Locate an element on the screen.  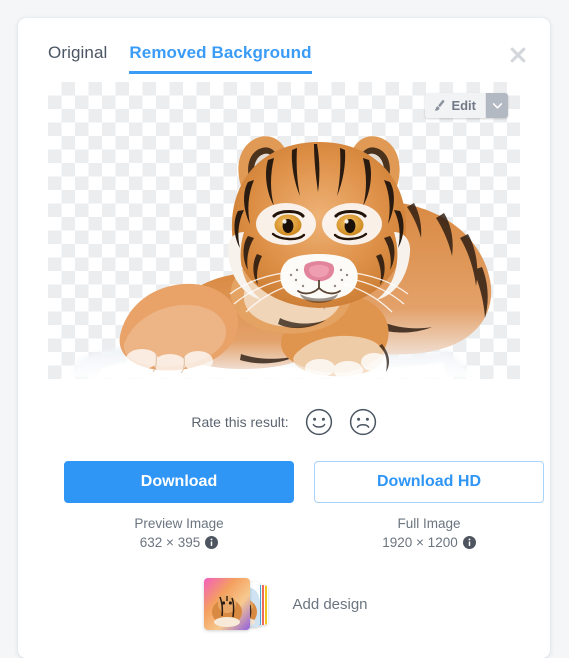
add-design-label: Add design is located at coordinates (330, 604).